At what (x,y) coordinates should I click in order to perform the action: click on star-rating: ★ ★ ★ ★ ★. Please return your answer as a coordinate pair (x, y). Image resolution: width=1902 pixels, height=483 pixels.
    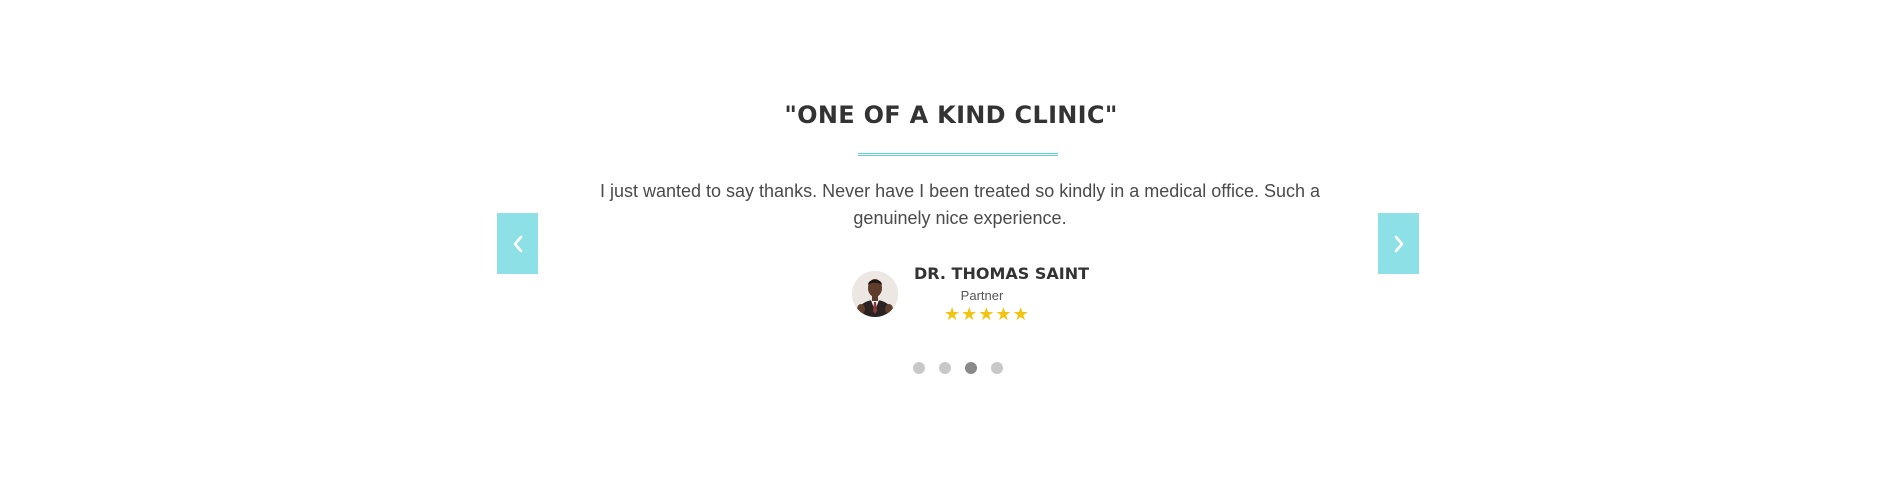
    Looking at the image, I should click on (986, 315).